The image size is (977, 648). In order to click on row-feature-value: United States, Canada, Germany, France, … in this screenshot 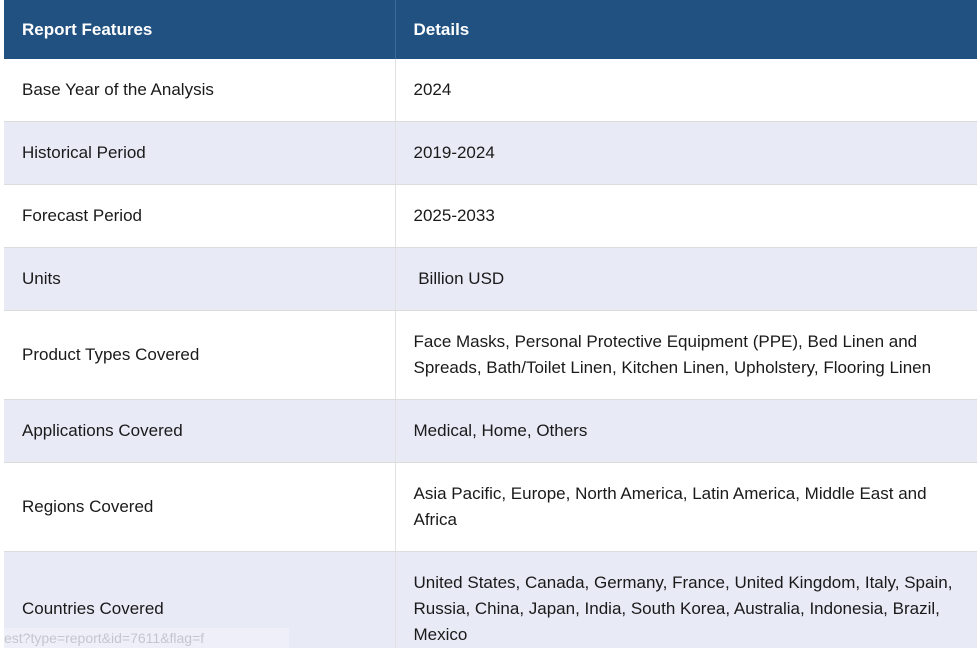, I will do `click(683, 608)`.